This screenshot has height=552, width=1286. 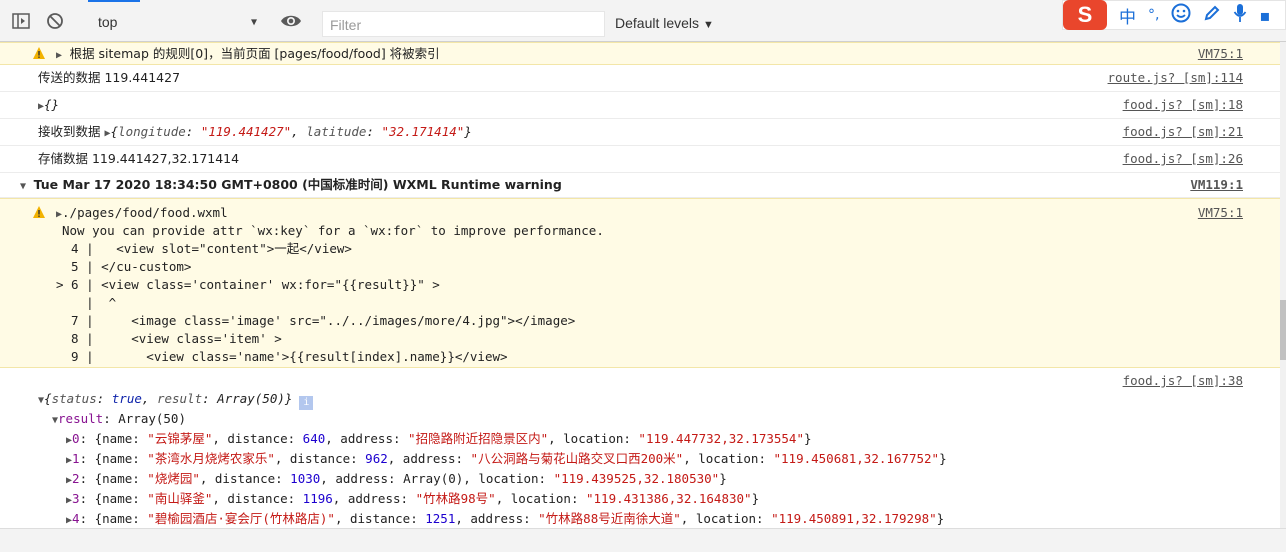 What do you see at coordinates (124, 266) in the screenshot?
I see `code-line: 5 | </cu-custom>` at bounding box center [124, 266].